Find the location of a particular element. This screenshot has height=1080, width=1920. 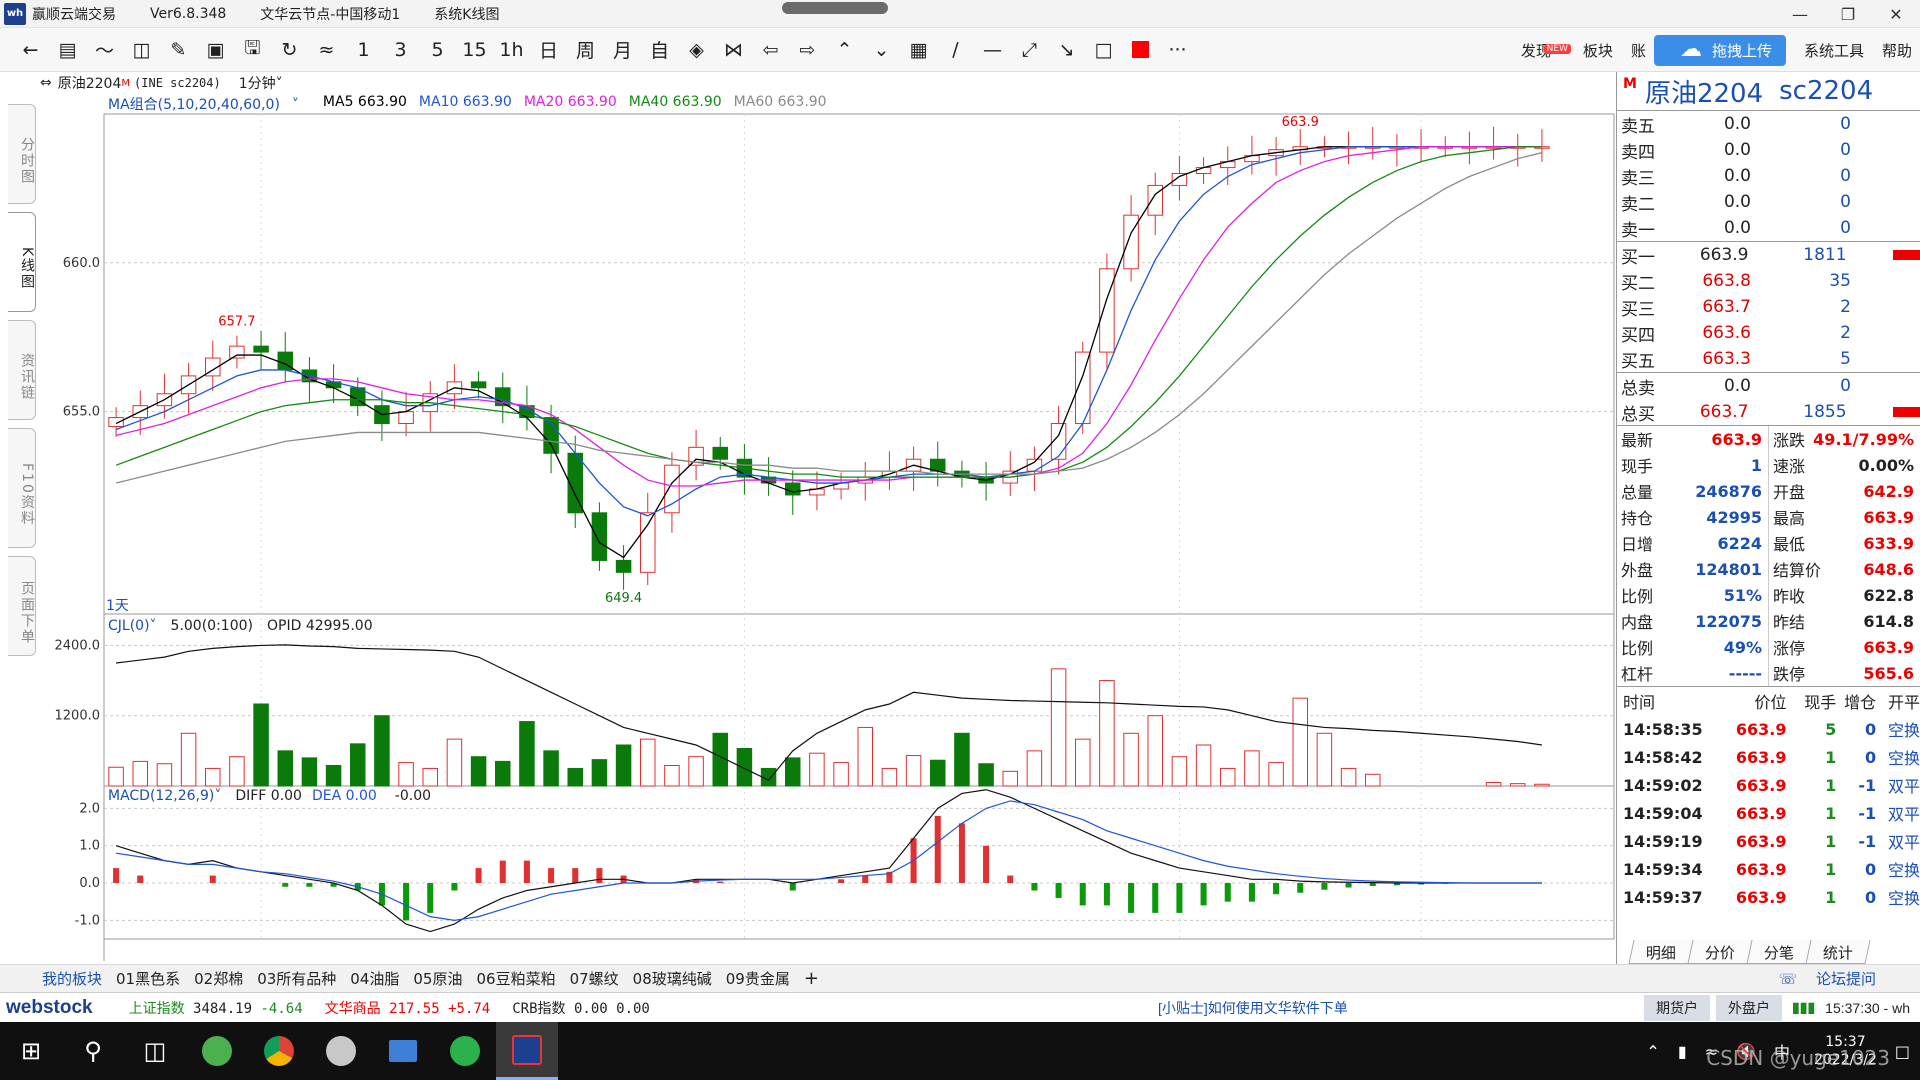

volume-indicator-select: CJL(0)˅ is located at coordinates (132, 626).